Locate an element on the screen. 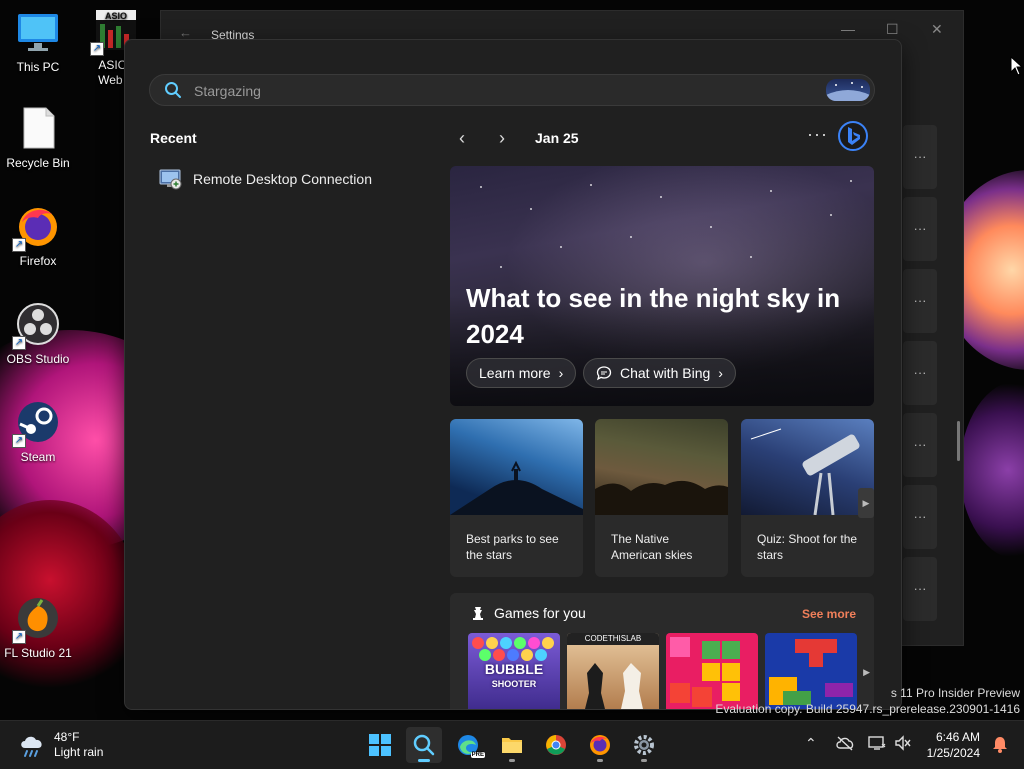  weather-description: Light rain is located at coordinates (79, 752).